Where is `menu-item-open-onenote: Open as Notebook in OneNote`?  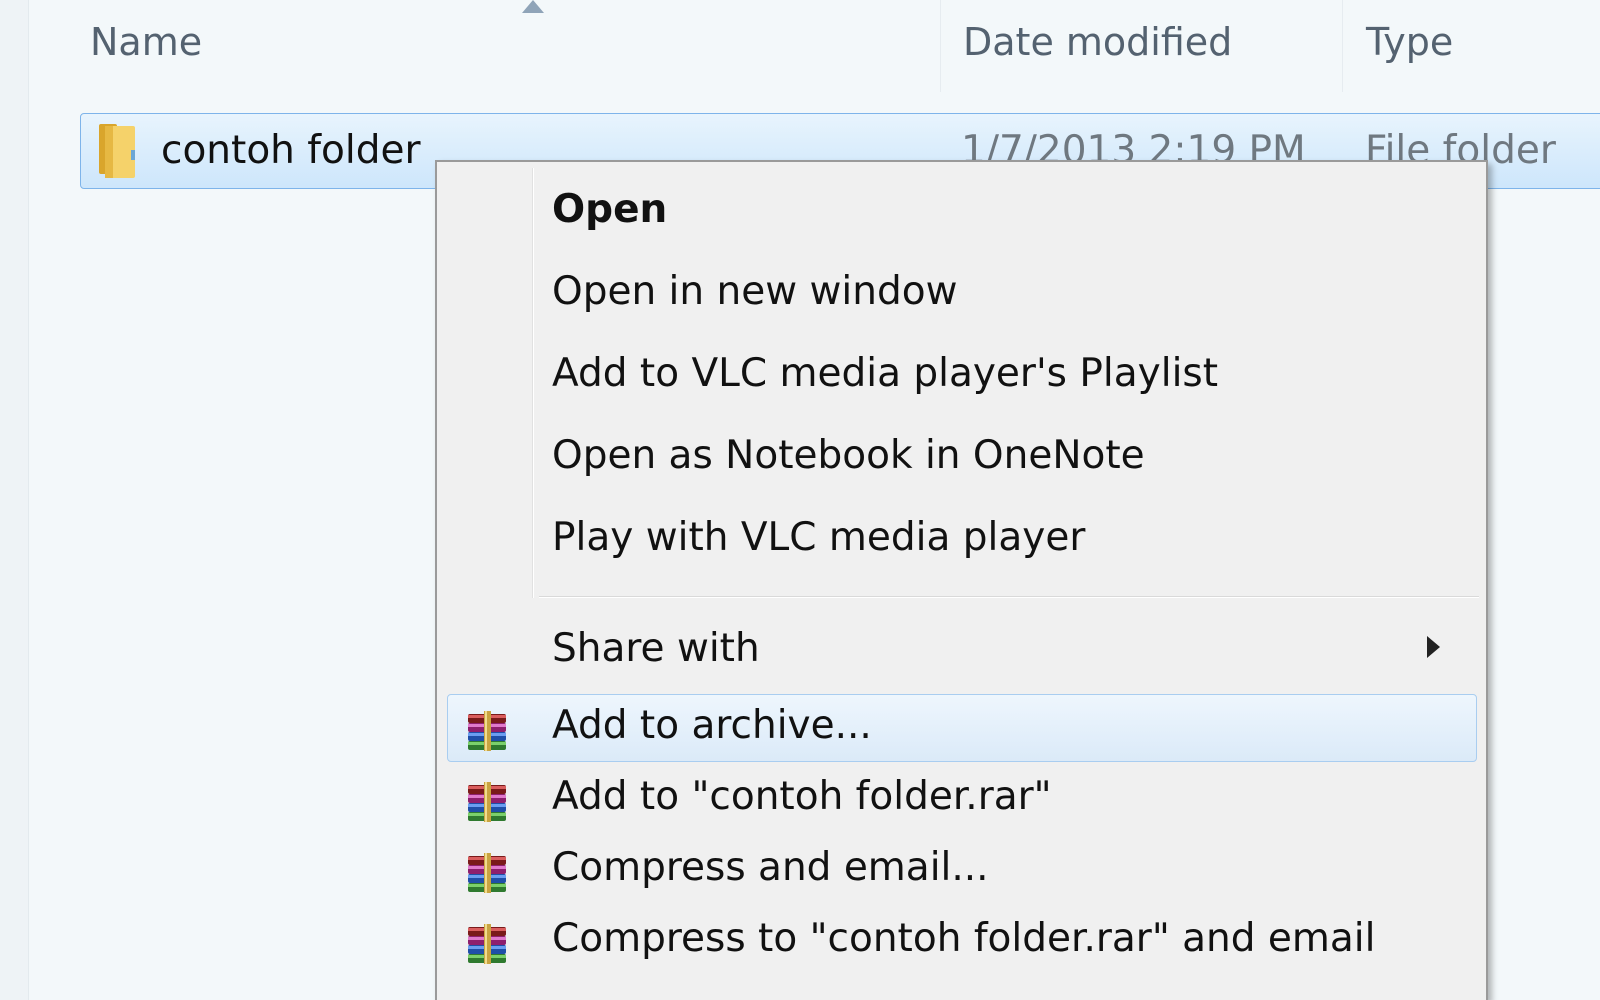 menu-item-open-onenote: Open as Notebook in OneNote is located at coordinates (961, 463).